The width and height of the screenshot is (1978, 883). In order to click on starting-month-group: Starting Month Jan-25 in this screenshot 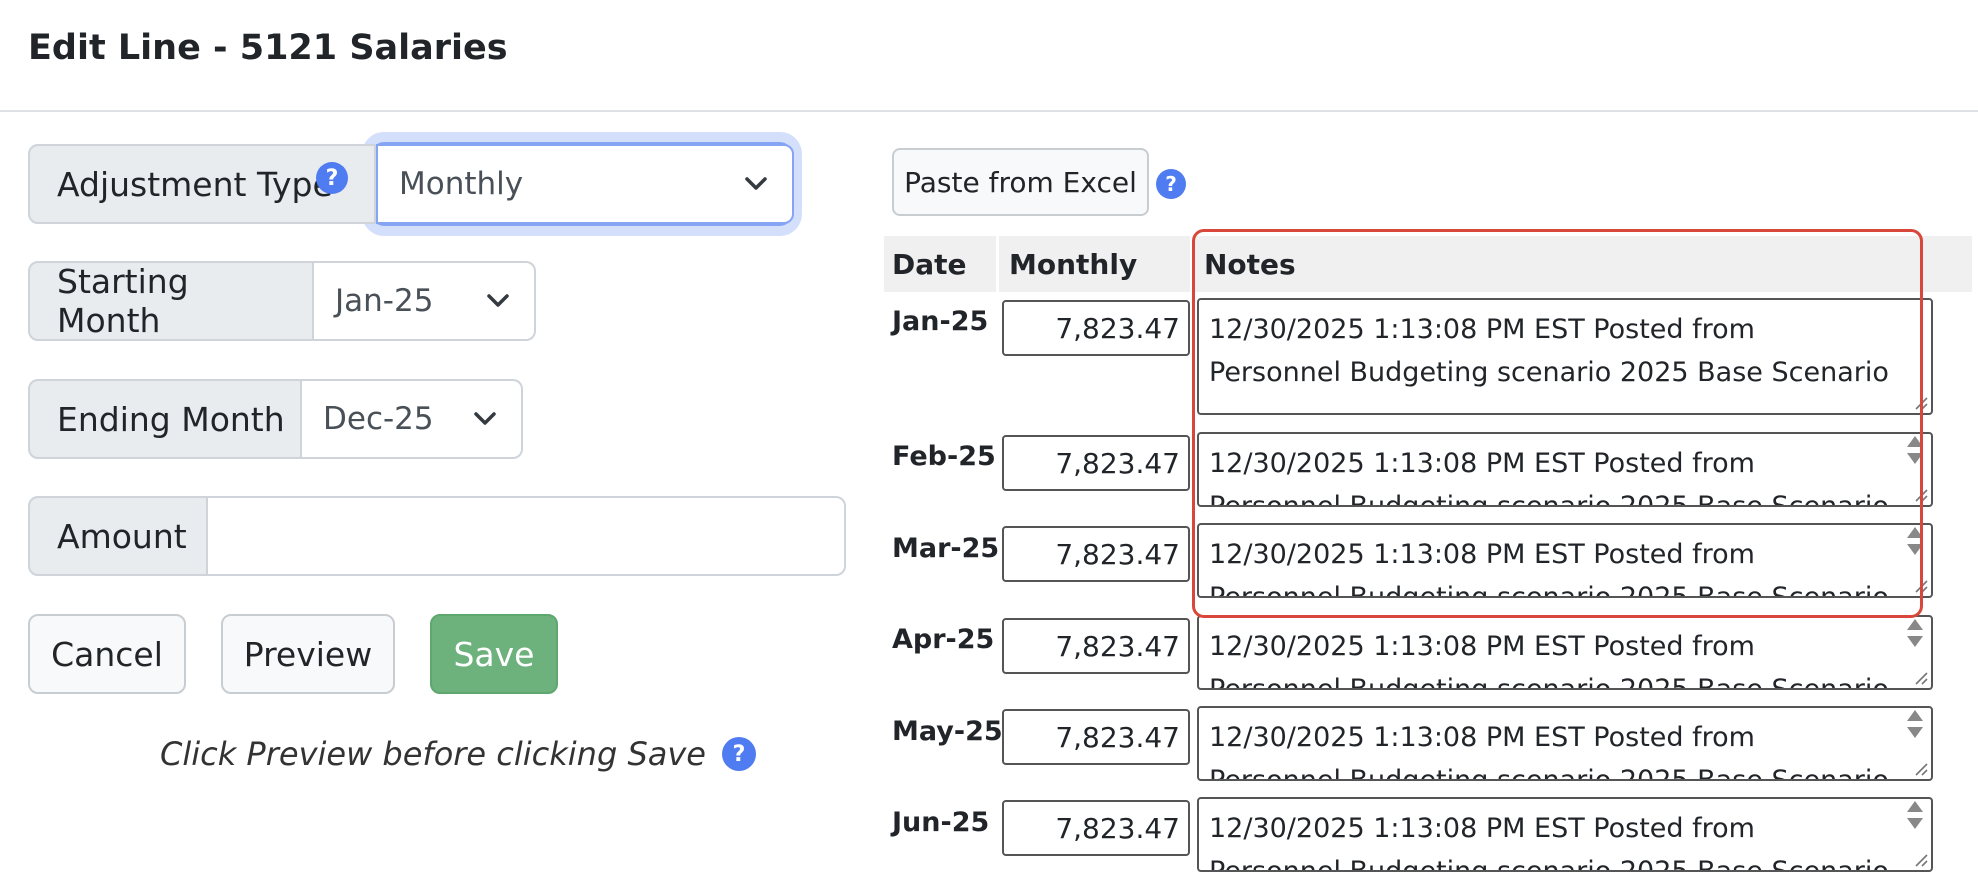, I will do `click(282, 301)`.